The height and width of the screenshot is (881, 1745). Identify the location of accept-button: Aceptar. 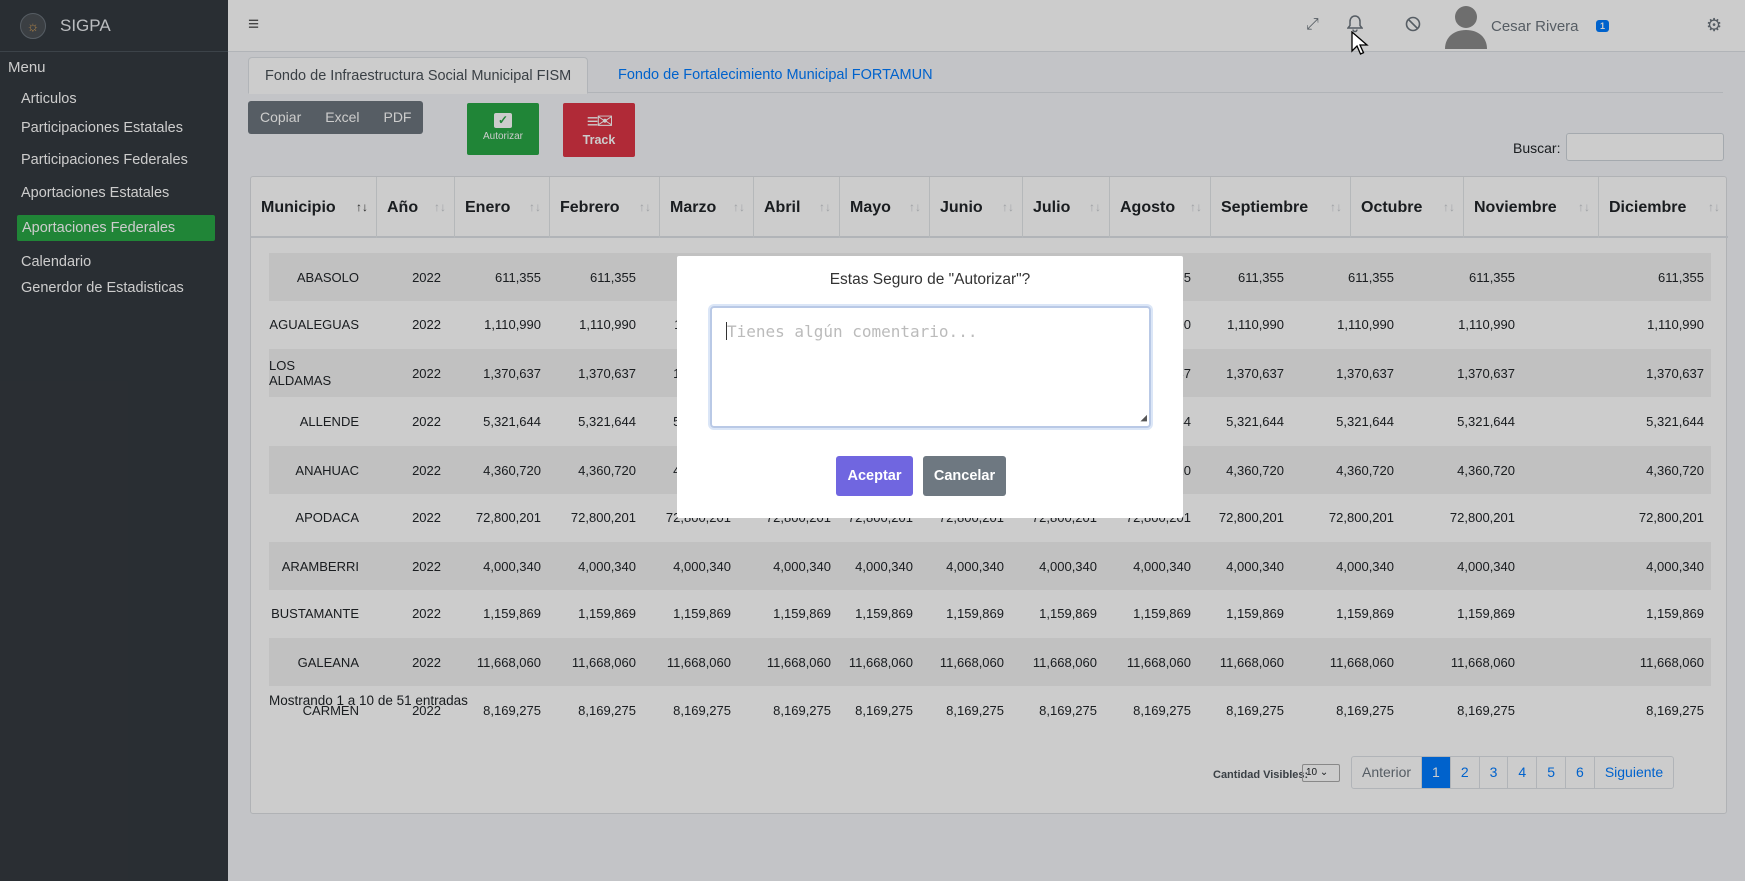
(874, 476).